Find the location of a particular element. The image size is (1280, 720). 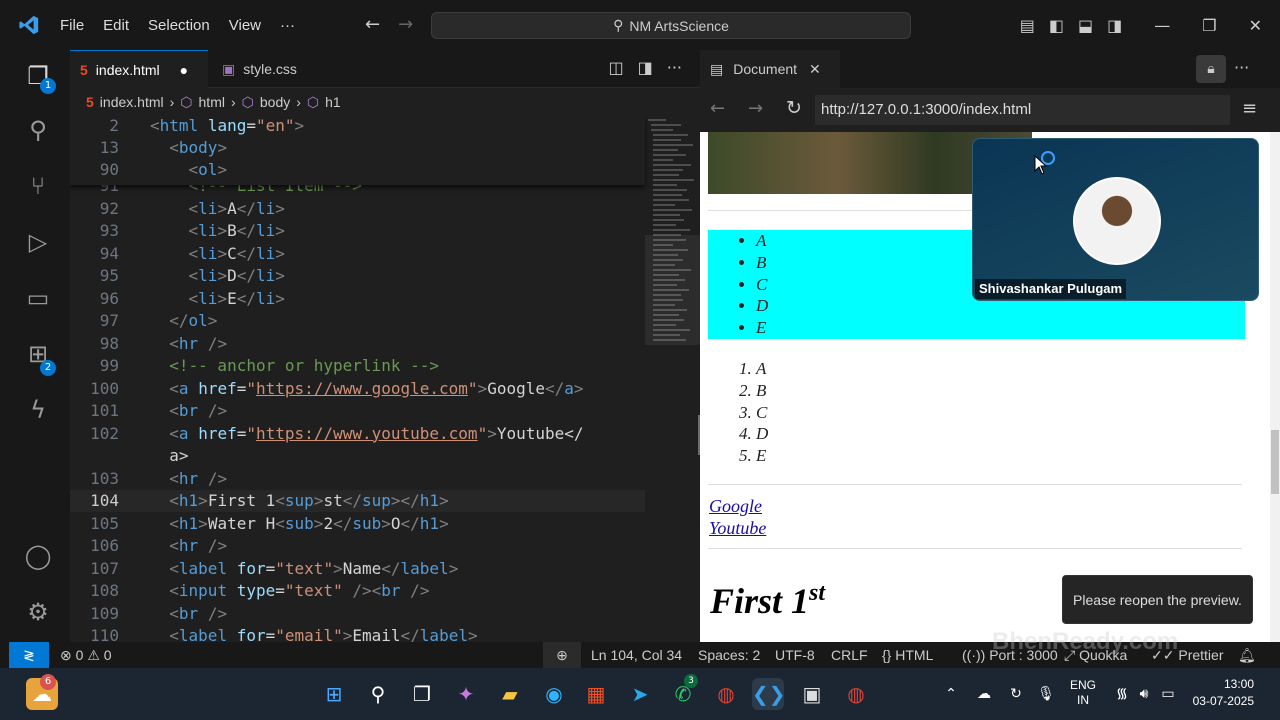

tab-style-css: ▣ style.css is located at coordinates (280, 69).